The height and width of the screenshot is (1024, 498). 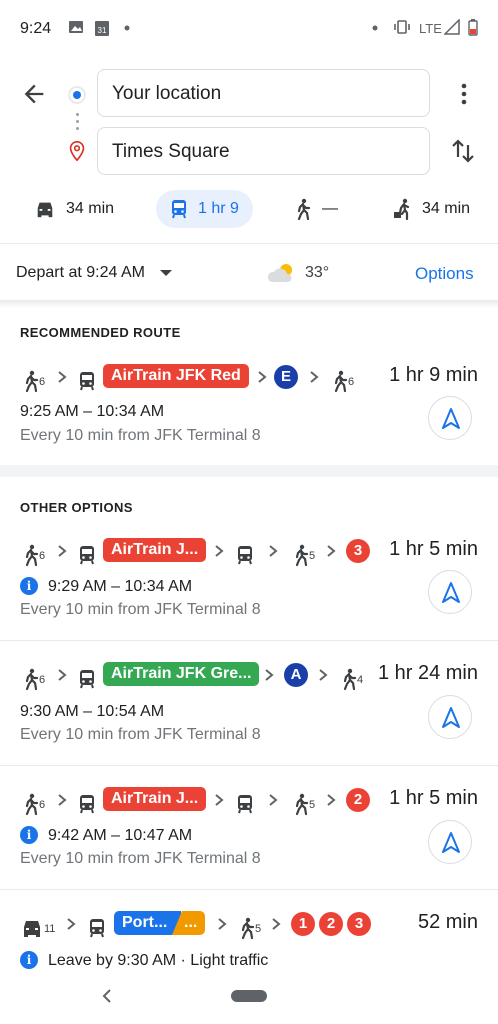 What do you see at coordinates (249, 29) in the screenshot?
I see `status-bar: 9:24 31 LTE` at bounding box center [249, 29].